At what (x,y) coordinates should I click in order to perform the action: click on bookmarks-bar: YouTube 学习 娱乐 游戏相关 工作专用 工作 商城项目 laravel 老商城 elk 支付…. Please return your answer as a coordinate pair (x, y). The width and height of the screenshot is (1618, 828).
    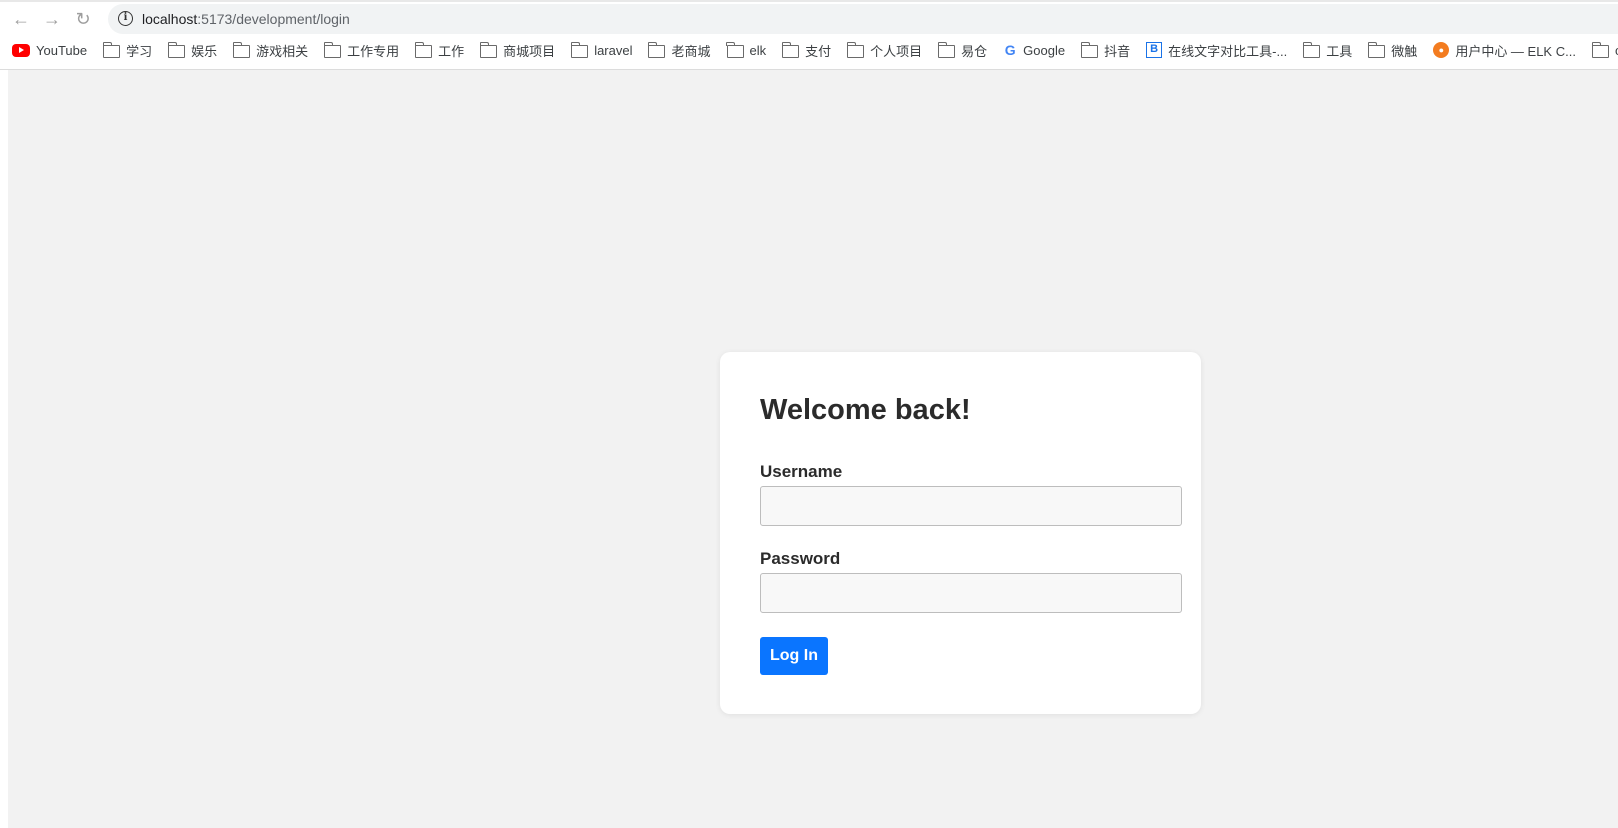
    Looking at the image, I should click on (809, 50).